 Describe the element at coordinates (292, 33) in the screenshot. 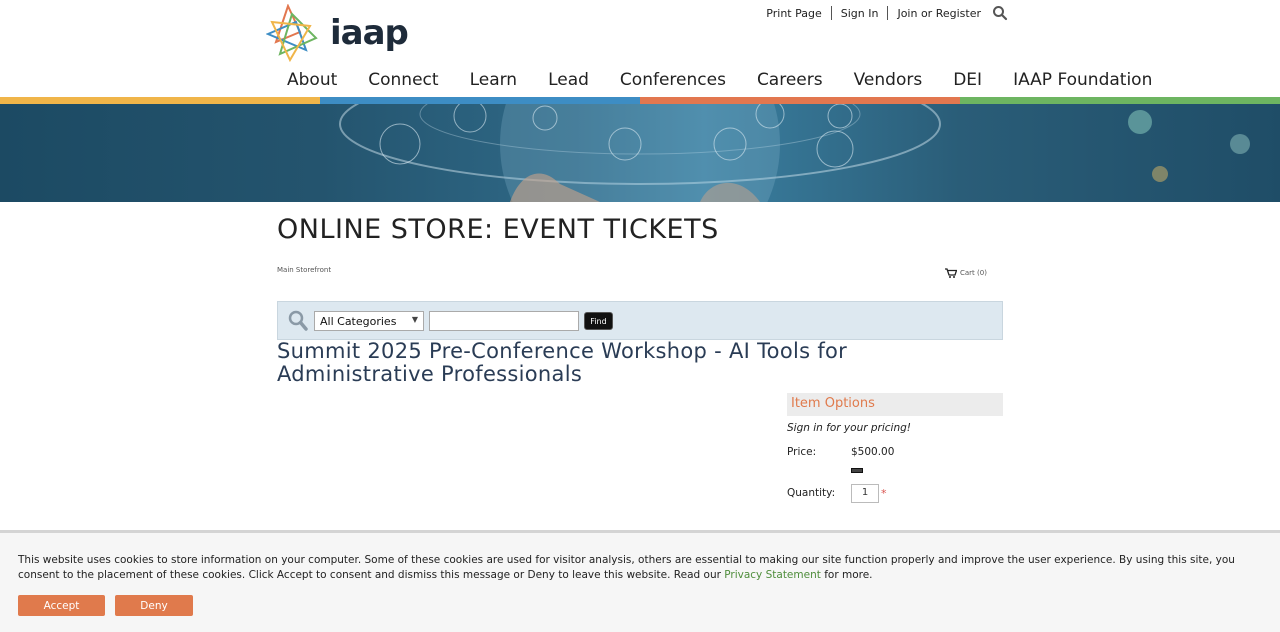

I see `logo-mark-icon` at that location.